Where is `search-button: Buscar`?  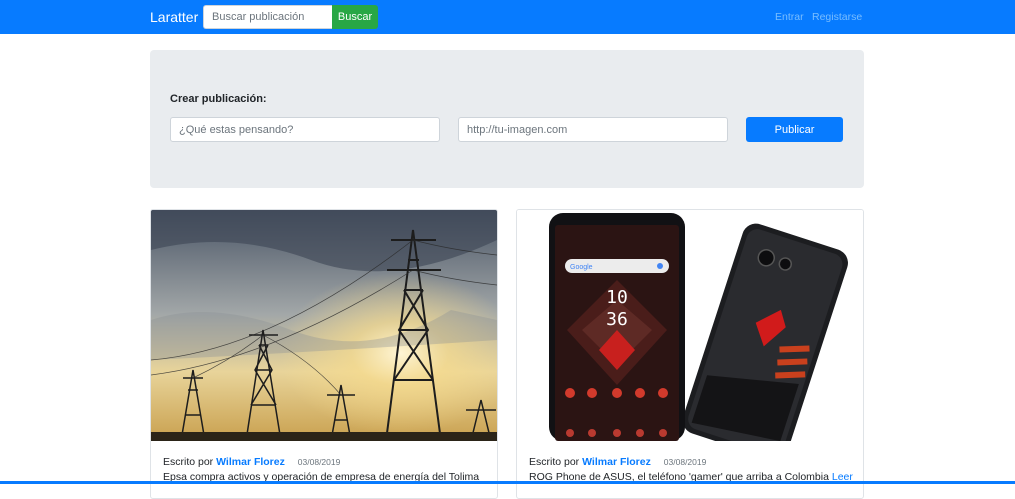 search-button: Buscar is located at coordinates (355, 17).